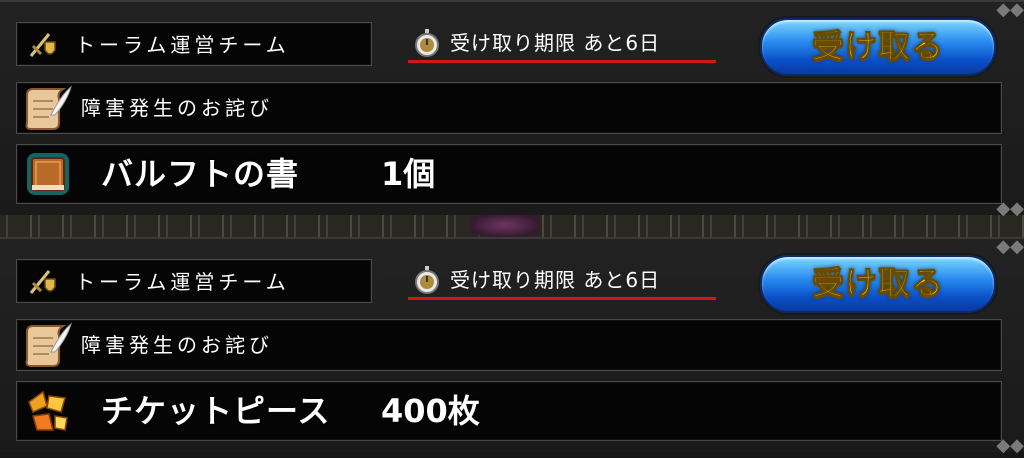  I want to click on item-name: チケットピース, so click(216, 411).